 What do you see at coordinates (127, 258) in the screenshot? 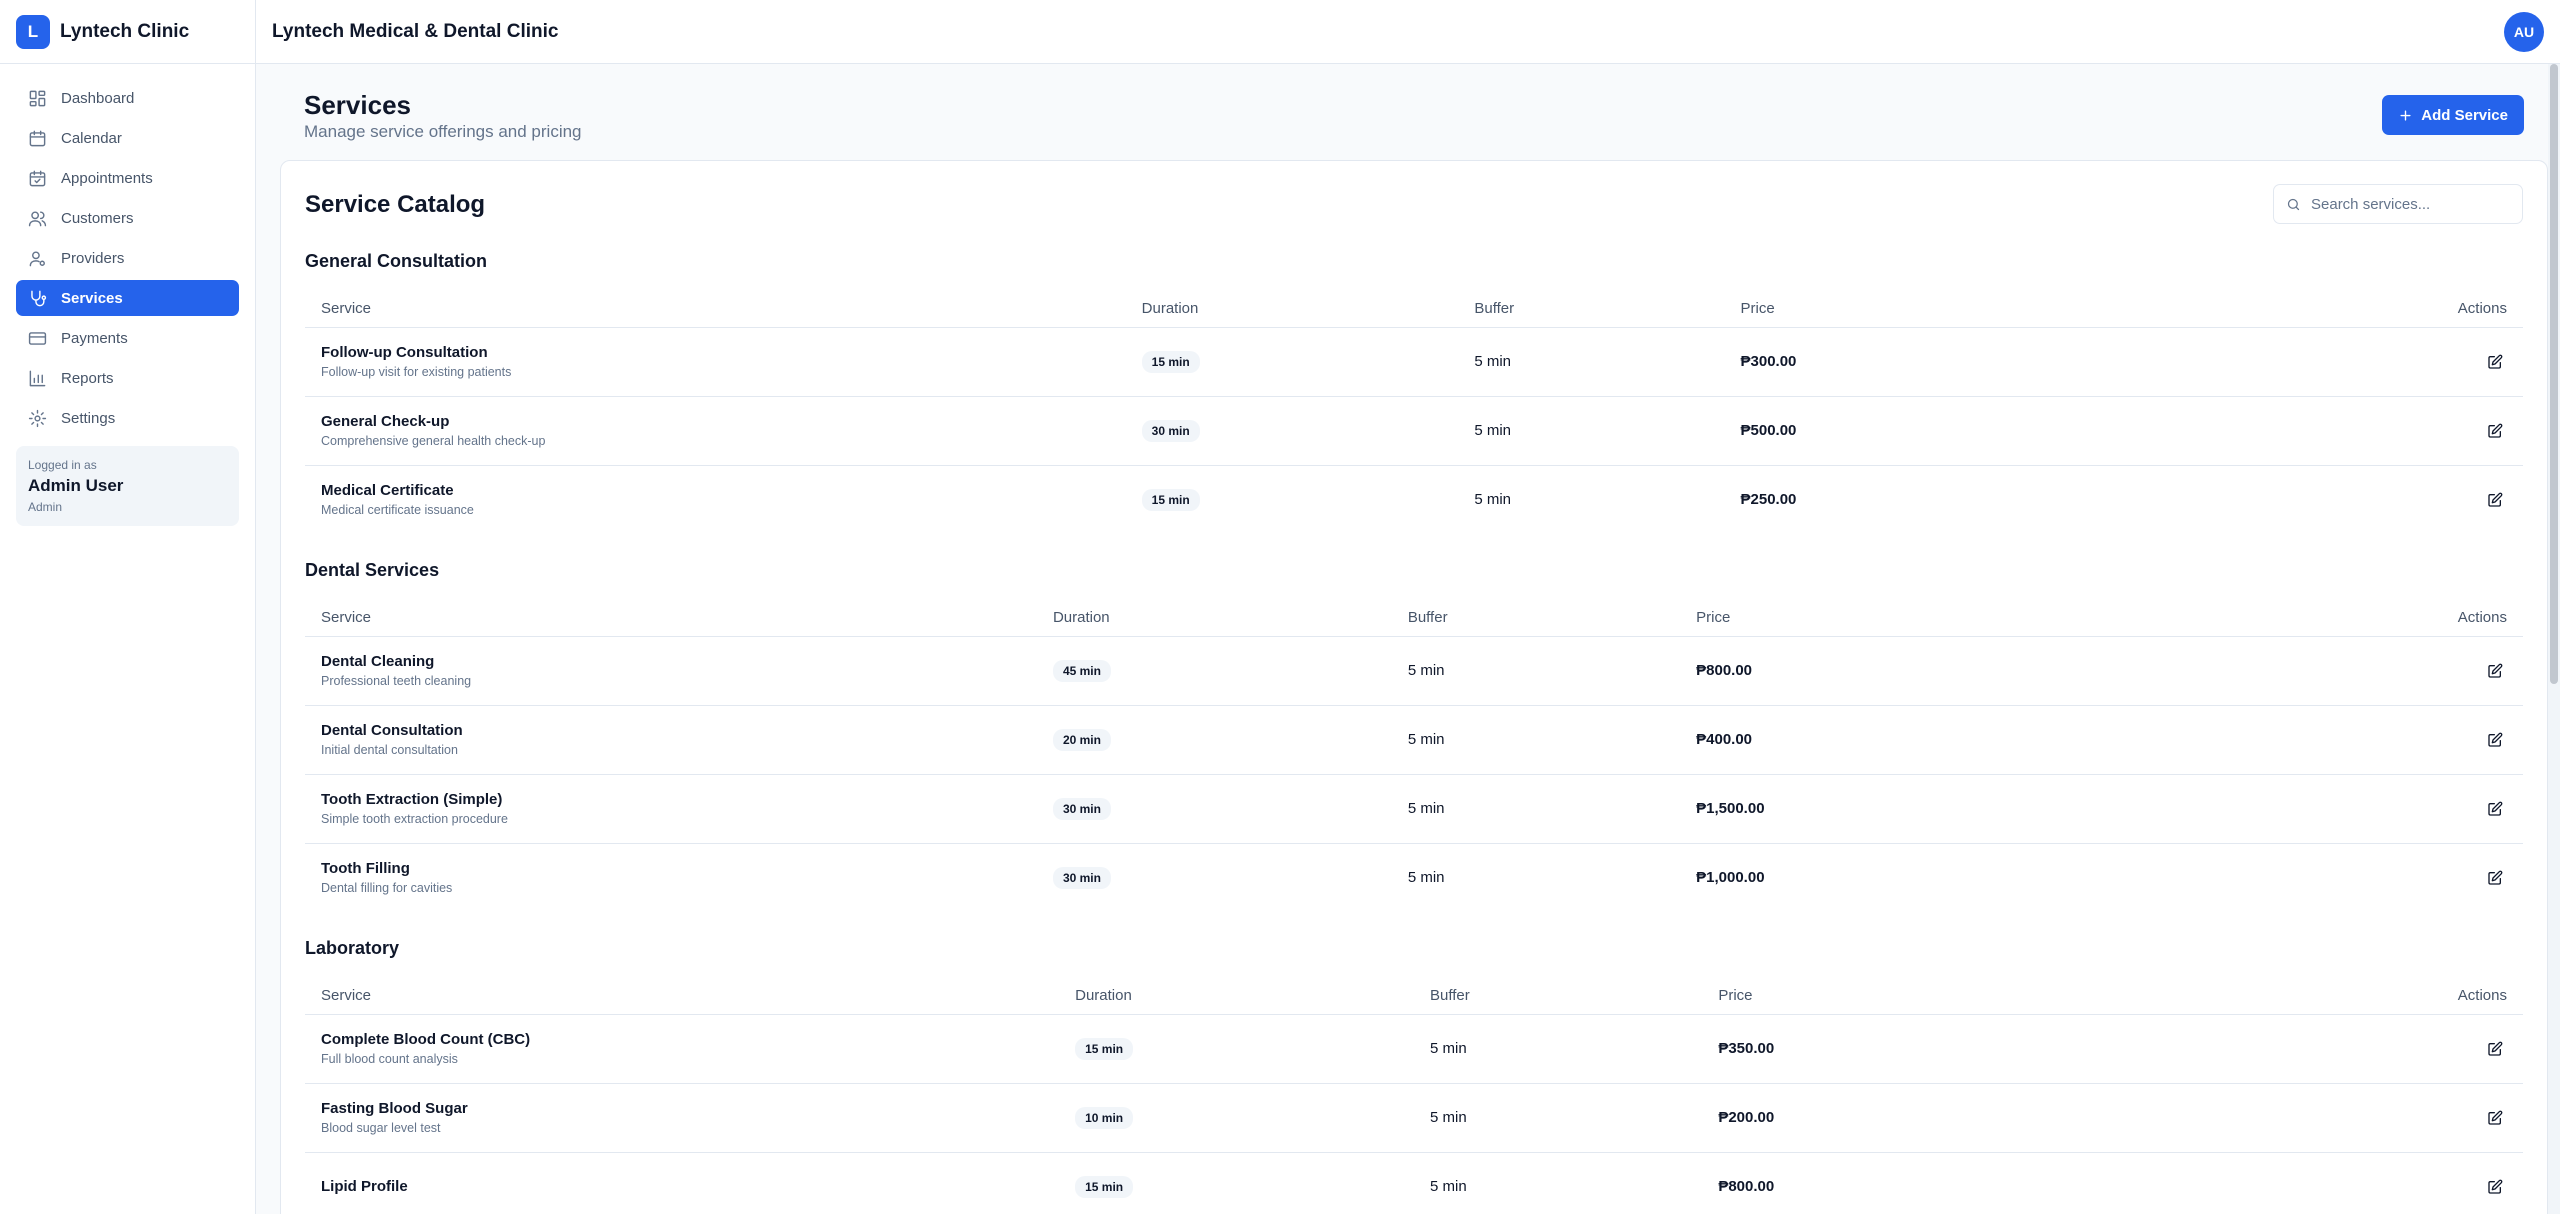
I see `sidebar-item-providers: Providers` at bounding box center [127, 258].